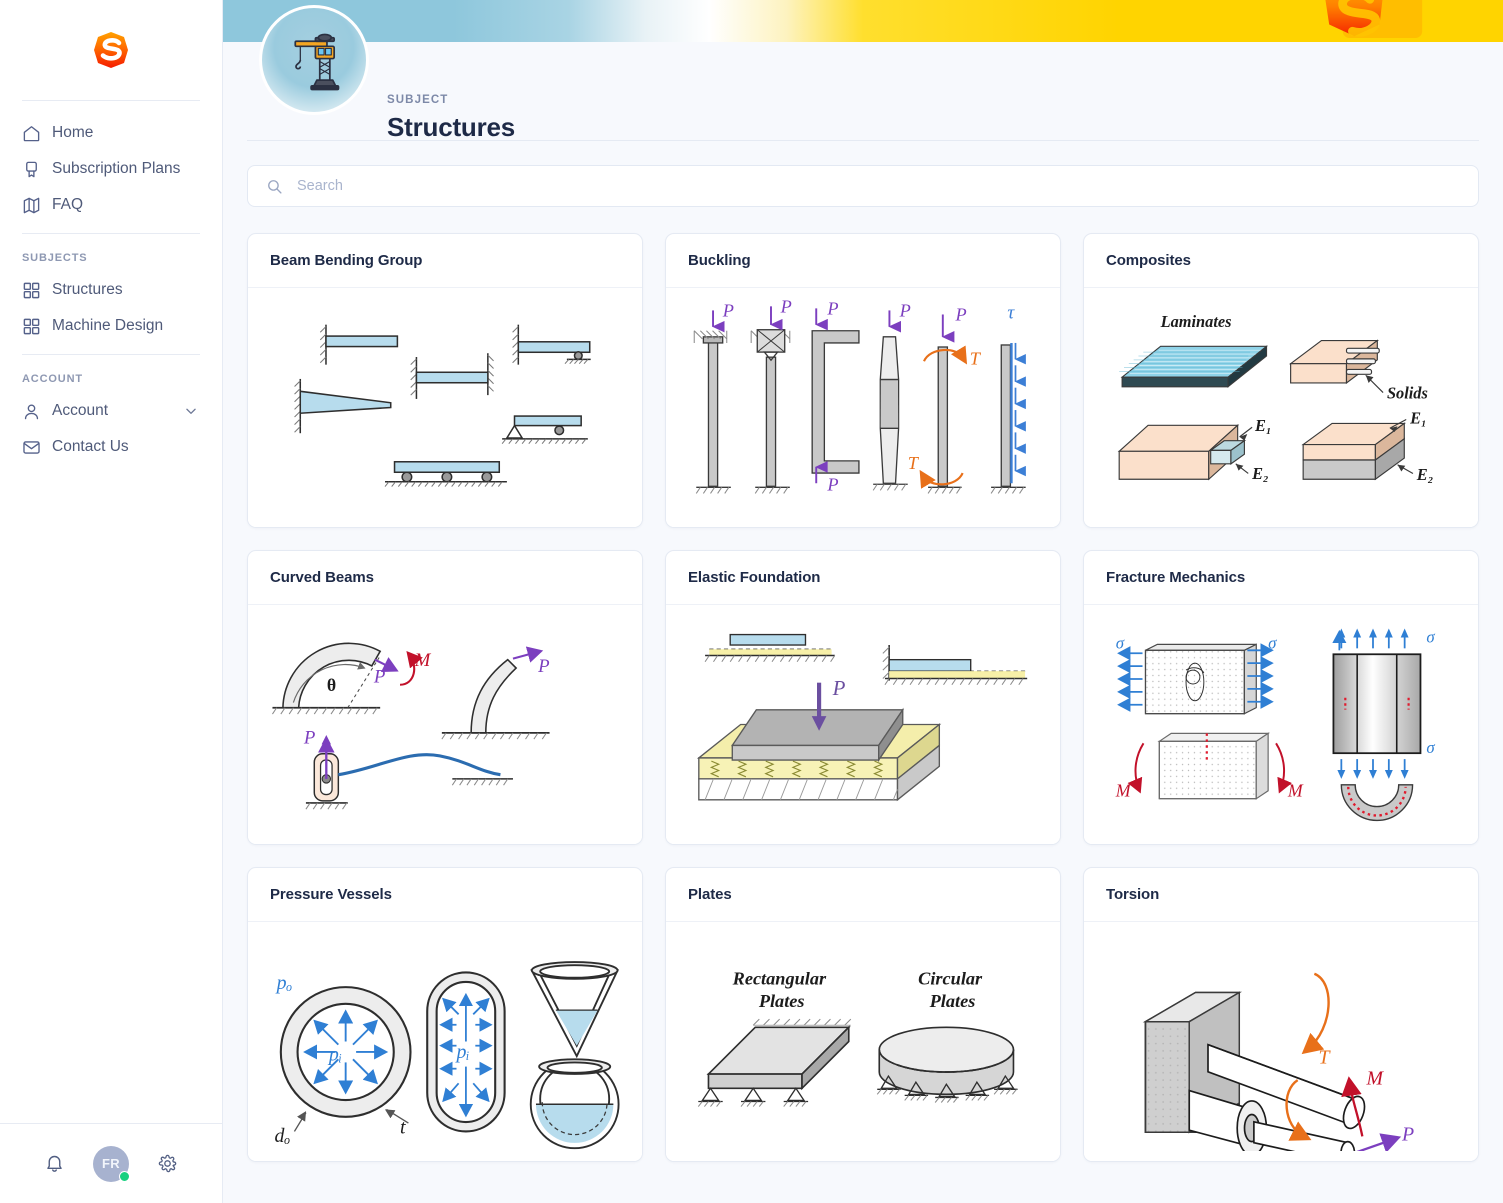 The width and height of the screenshot is (1503, 1203). What do you see at coordinates (423, 660) in the screenshot?
I see `curved-beams-label-m: M` at bounding box center [423, 660].